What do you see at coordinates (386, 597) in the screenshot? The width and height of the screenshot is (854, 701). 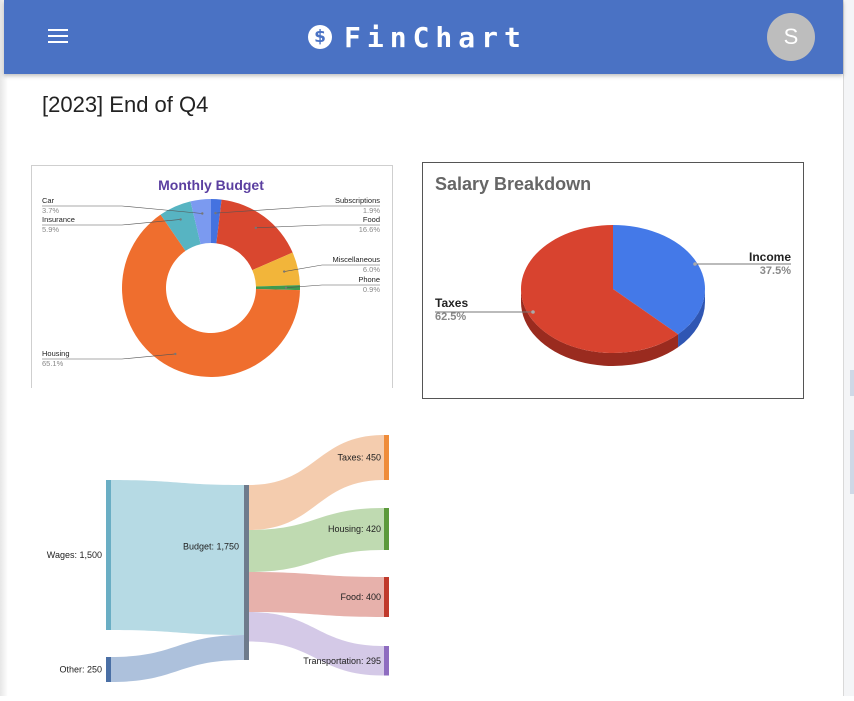 I see `sankey-node-food` at bounding box center [386, 597].